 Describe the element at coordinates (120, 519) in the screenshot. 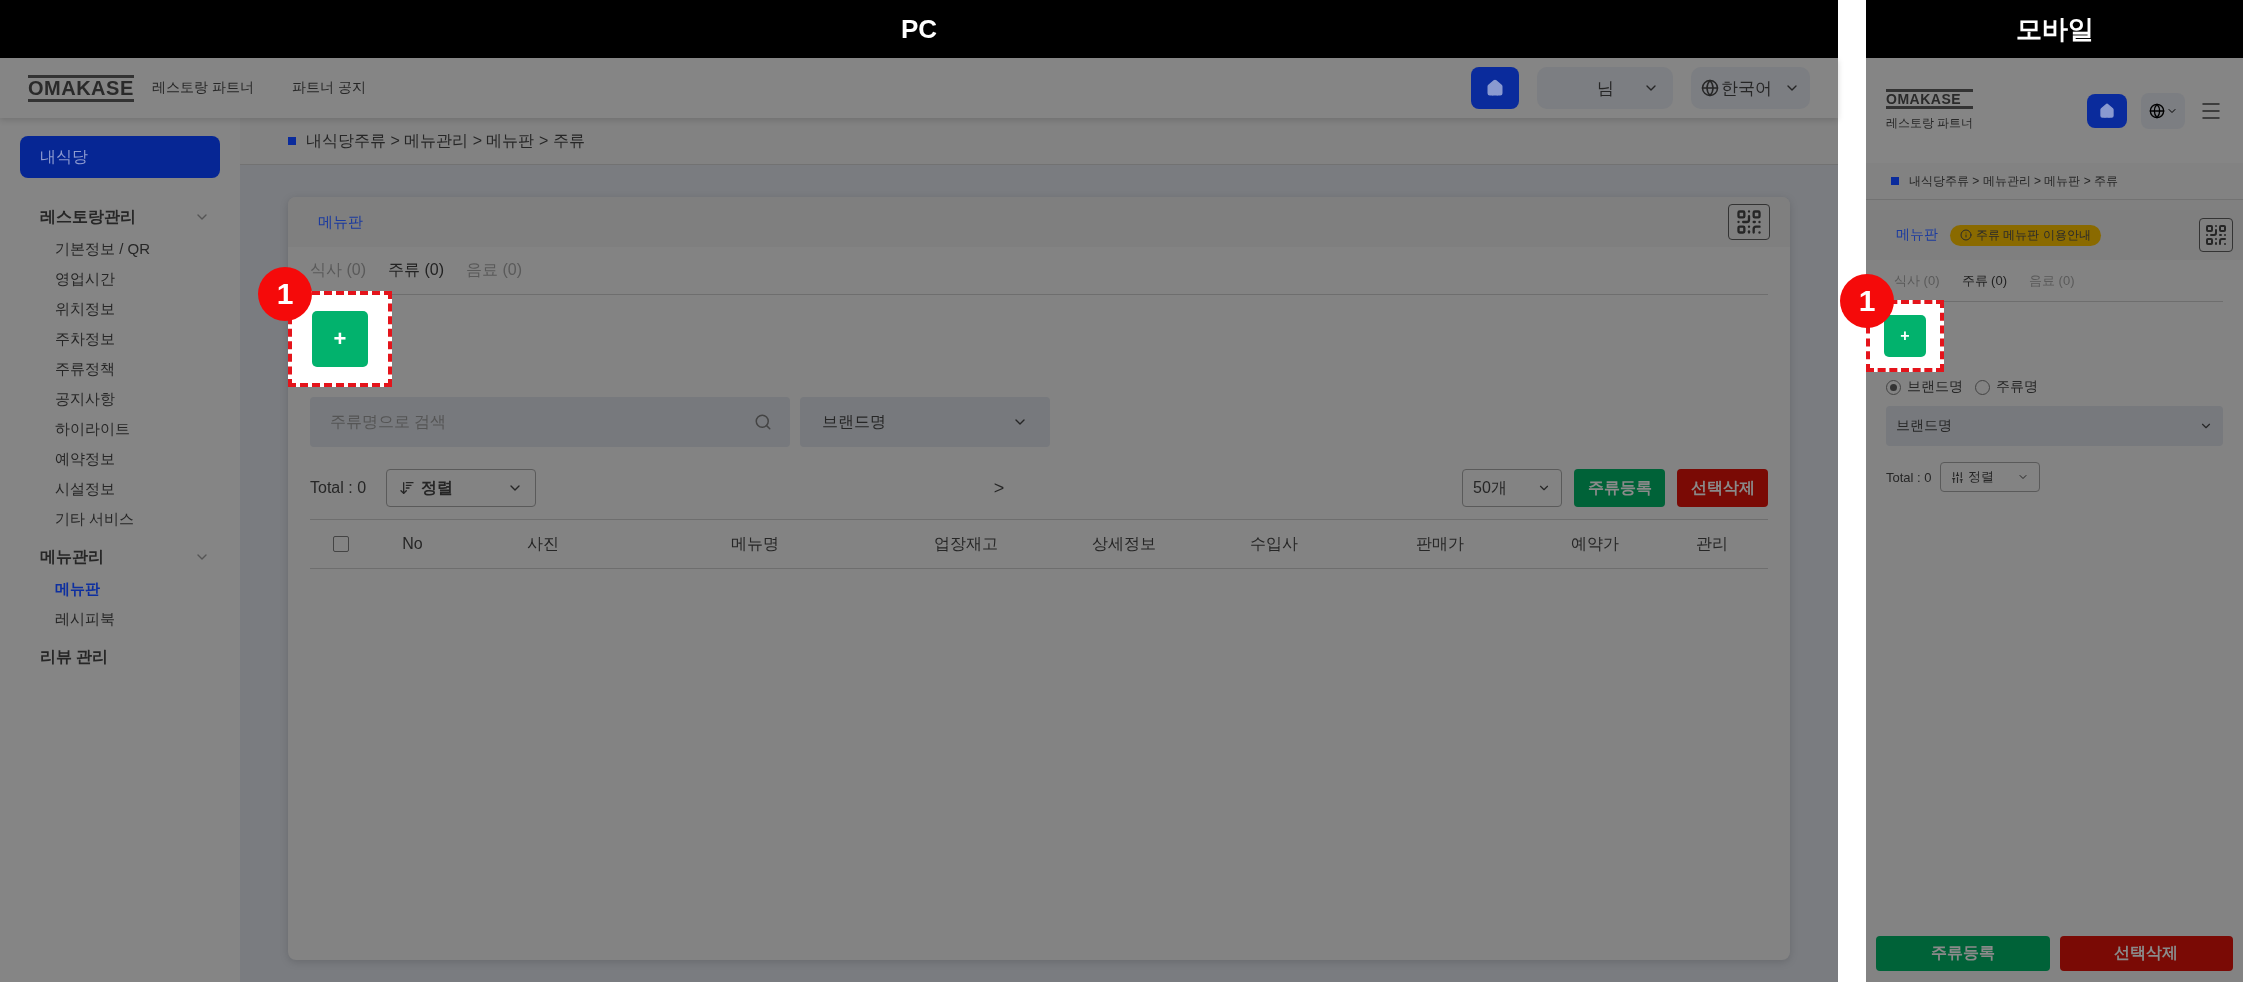

I see `sidebar-item: 기타 서비스` at that location.